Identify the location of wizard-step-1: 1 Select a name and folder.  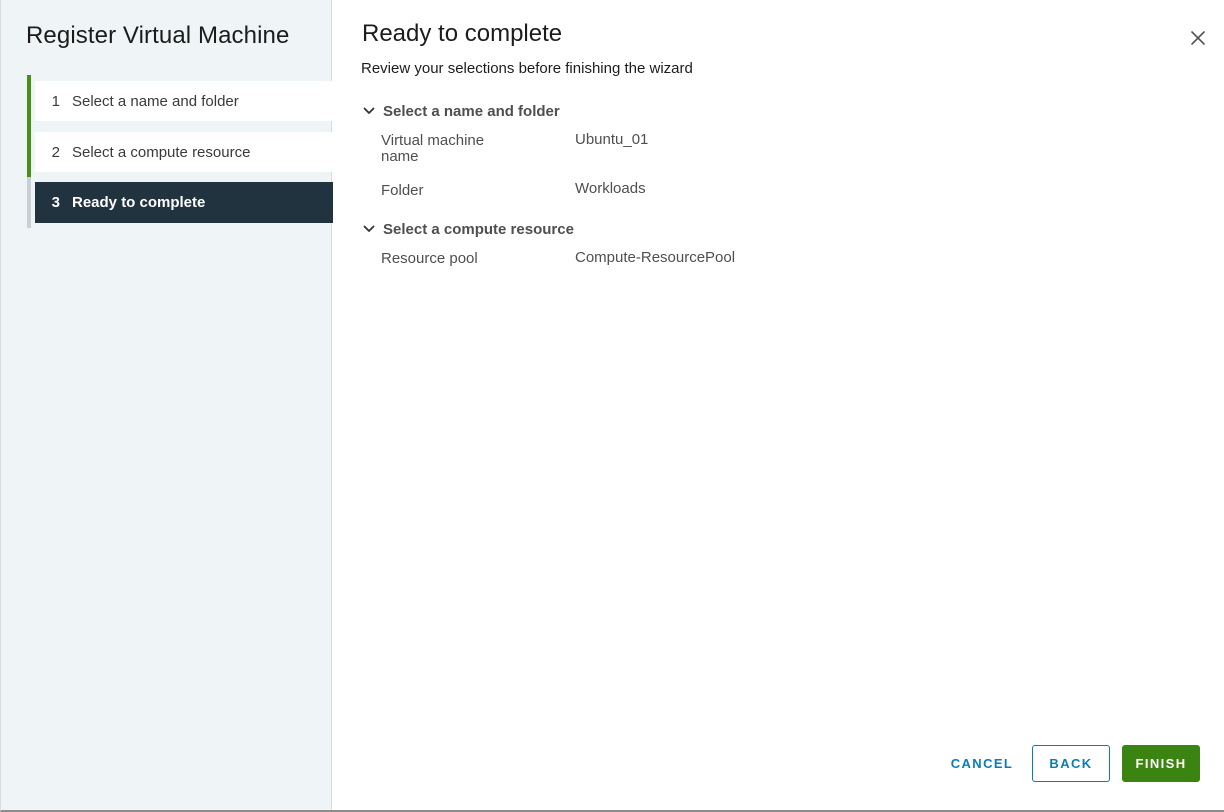
(180, 100).